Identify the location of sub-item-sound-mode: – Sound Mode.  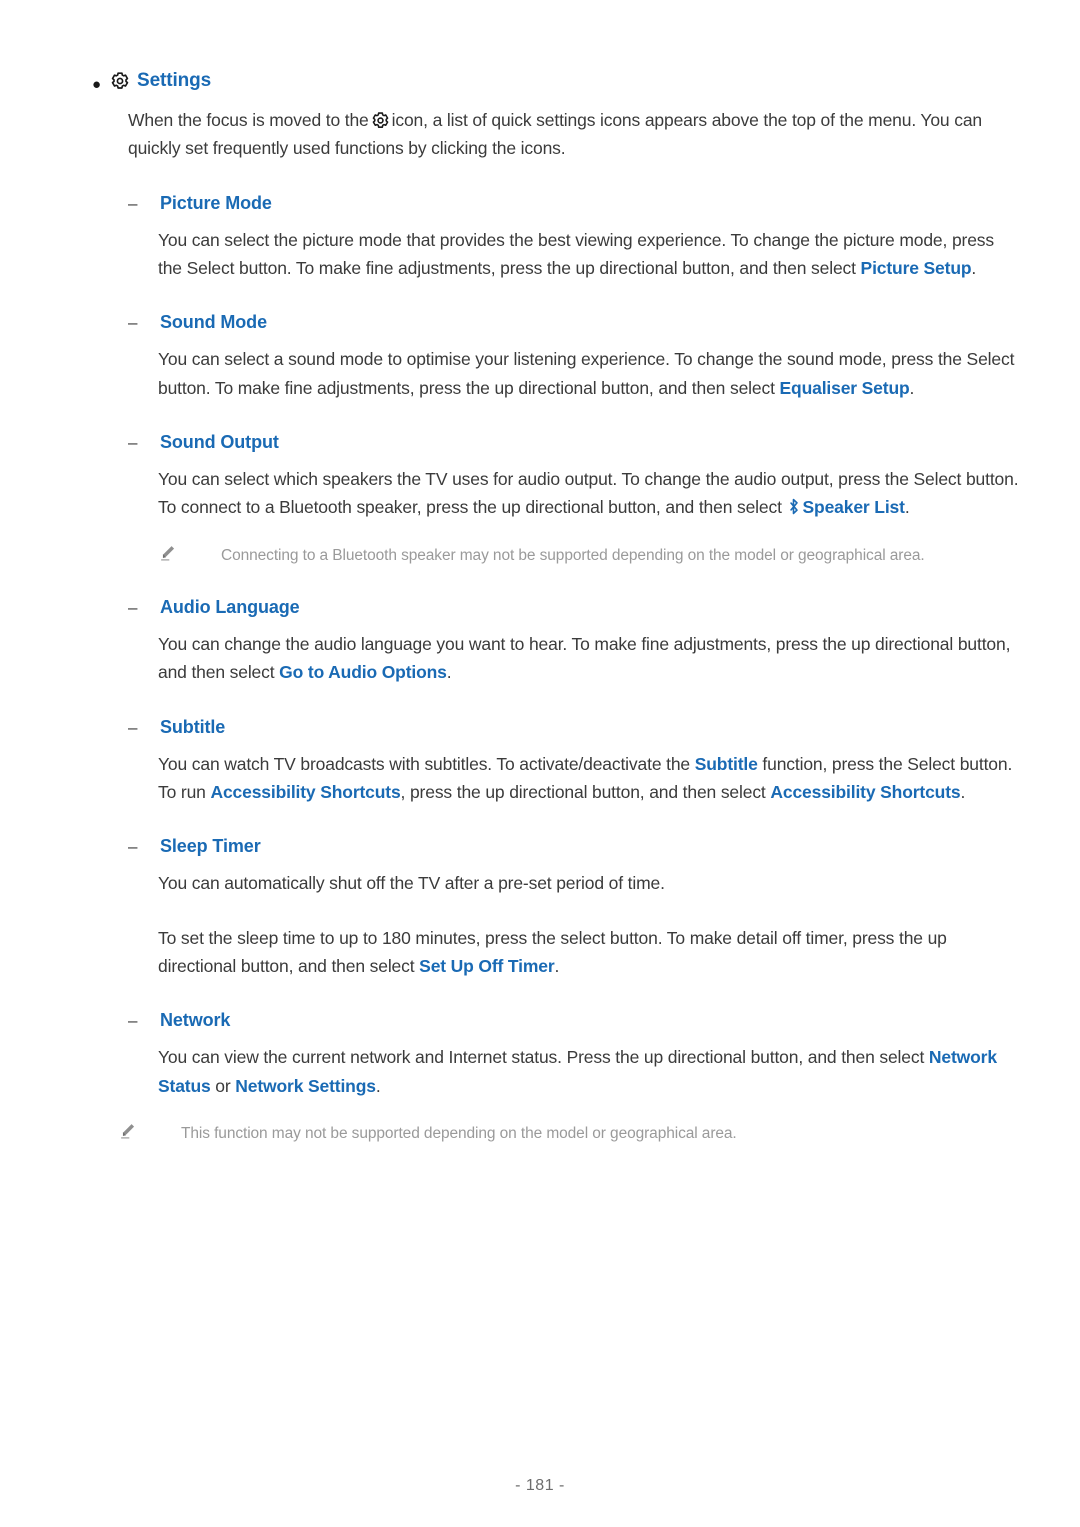
(574, 322).